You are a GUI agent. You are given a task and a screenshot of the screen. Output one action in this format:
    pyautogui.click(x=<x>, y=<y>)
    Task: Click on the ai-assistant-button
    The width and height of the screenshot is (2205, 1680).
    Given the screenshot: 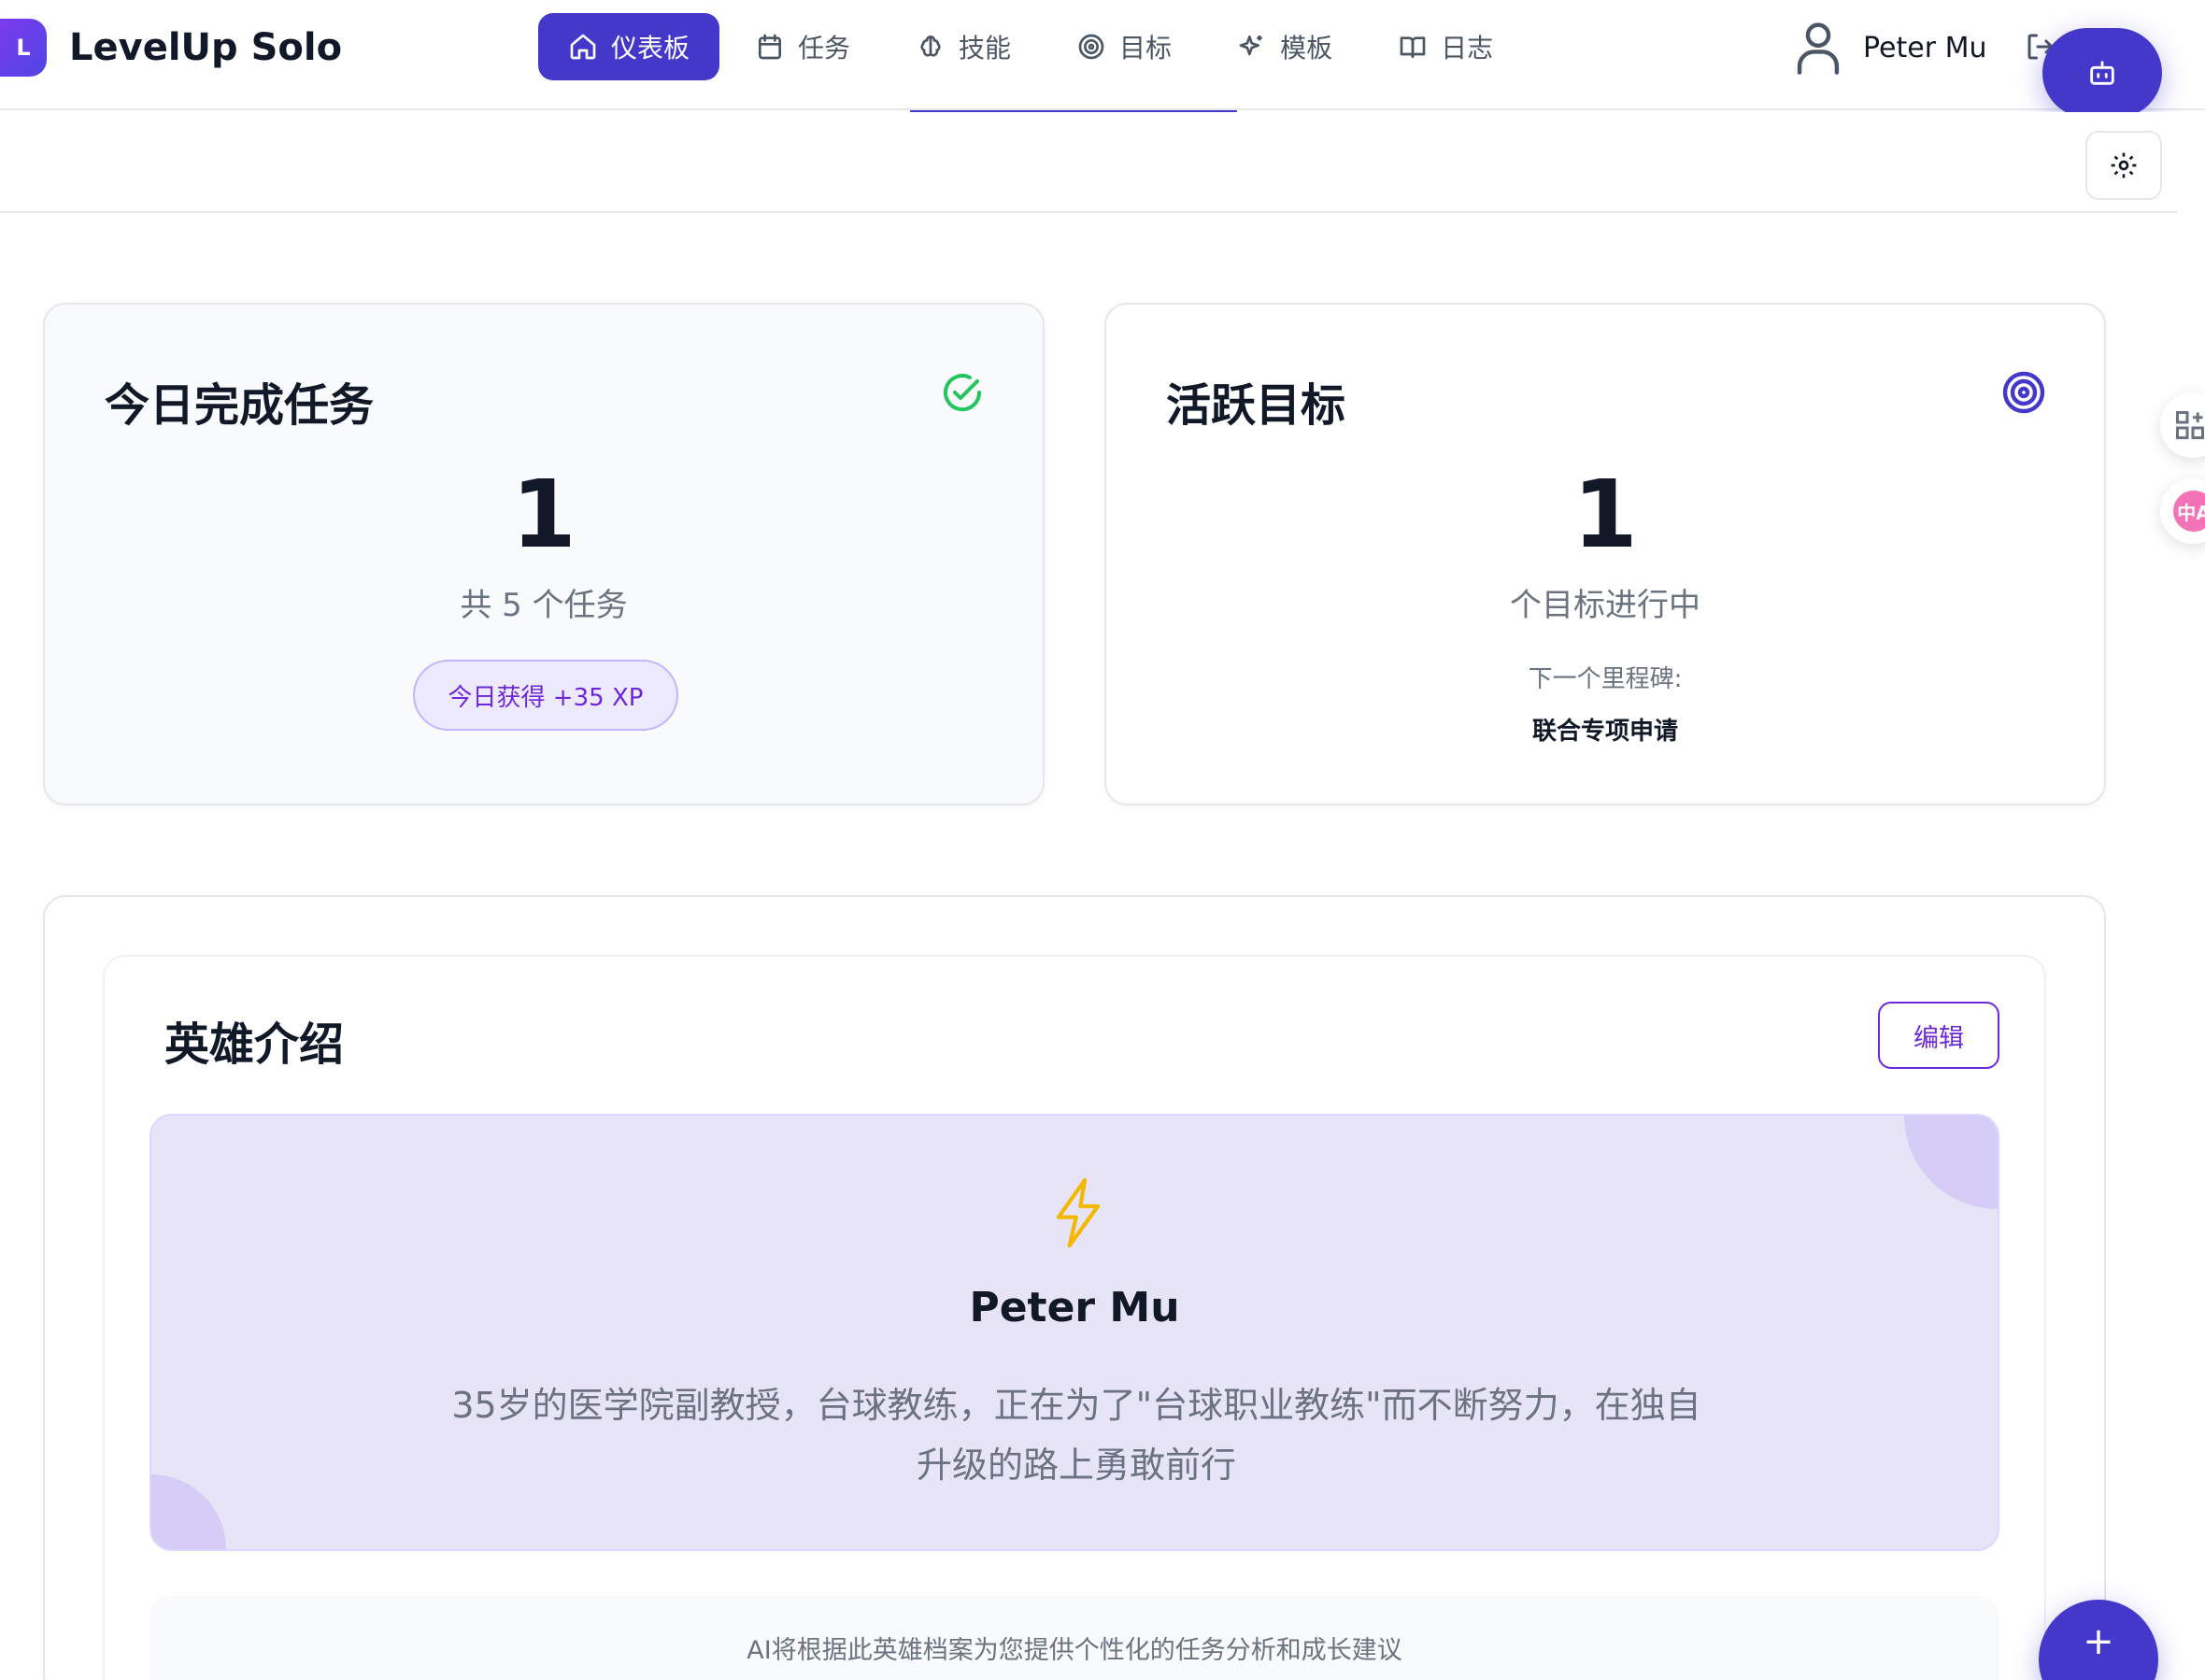 What is the action you would take?
    pyautogui.click(x=2102, y=73)
    